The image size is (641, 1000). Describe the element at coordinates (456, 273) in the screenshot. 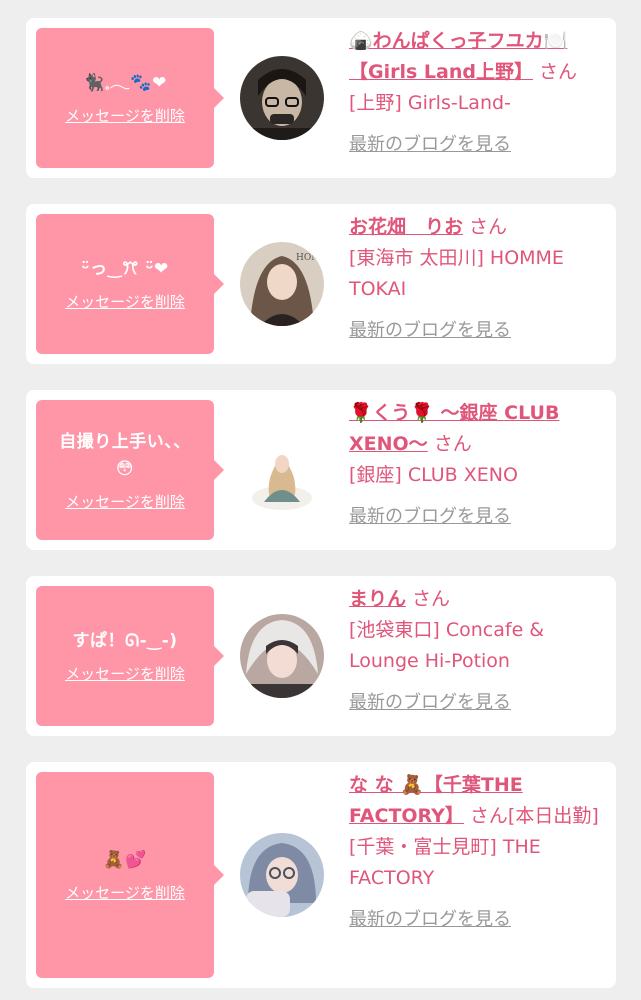

I see `shop-label: [東海市 太田川] HOMME TOKAI` at that location.